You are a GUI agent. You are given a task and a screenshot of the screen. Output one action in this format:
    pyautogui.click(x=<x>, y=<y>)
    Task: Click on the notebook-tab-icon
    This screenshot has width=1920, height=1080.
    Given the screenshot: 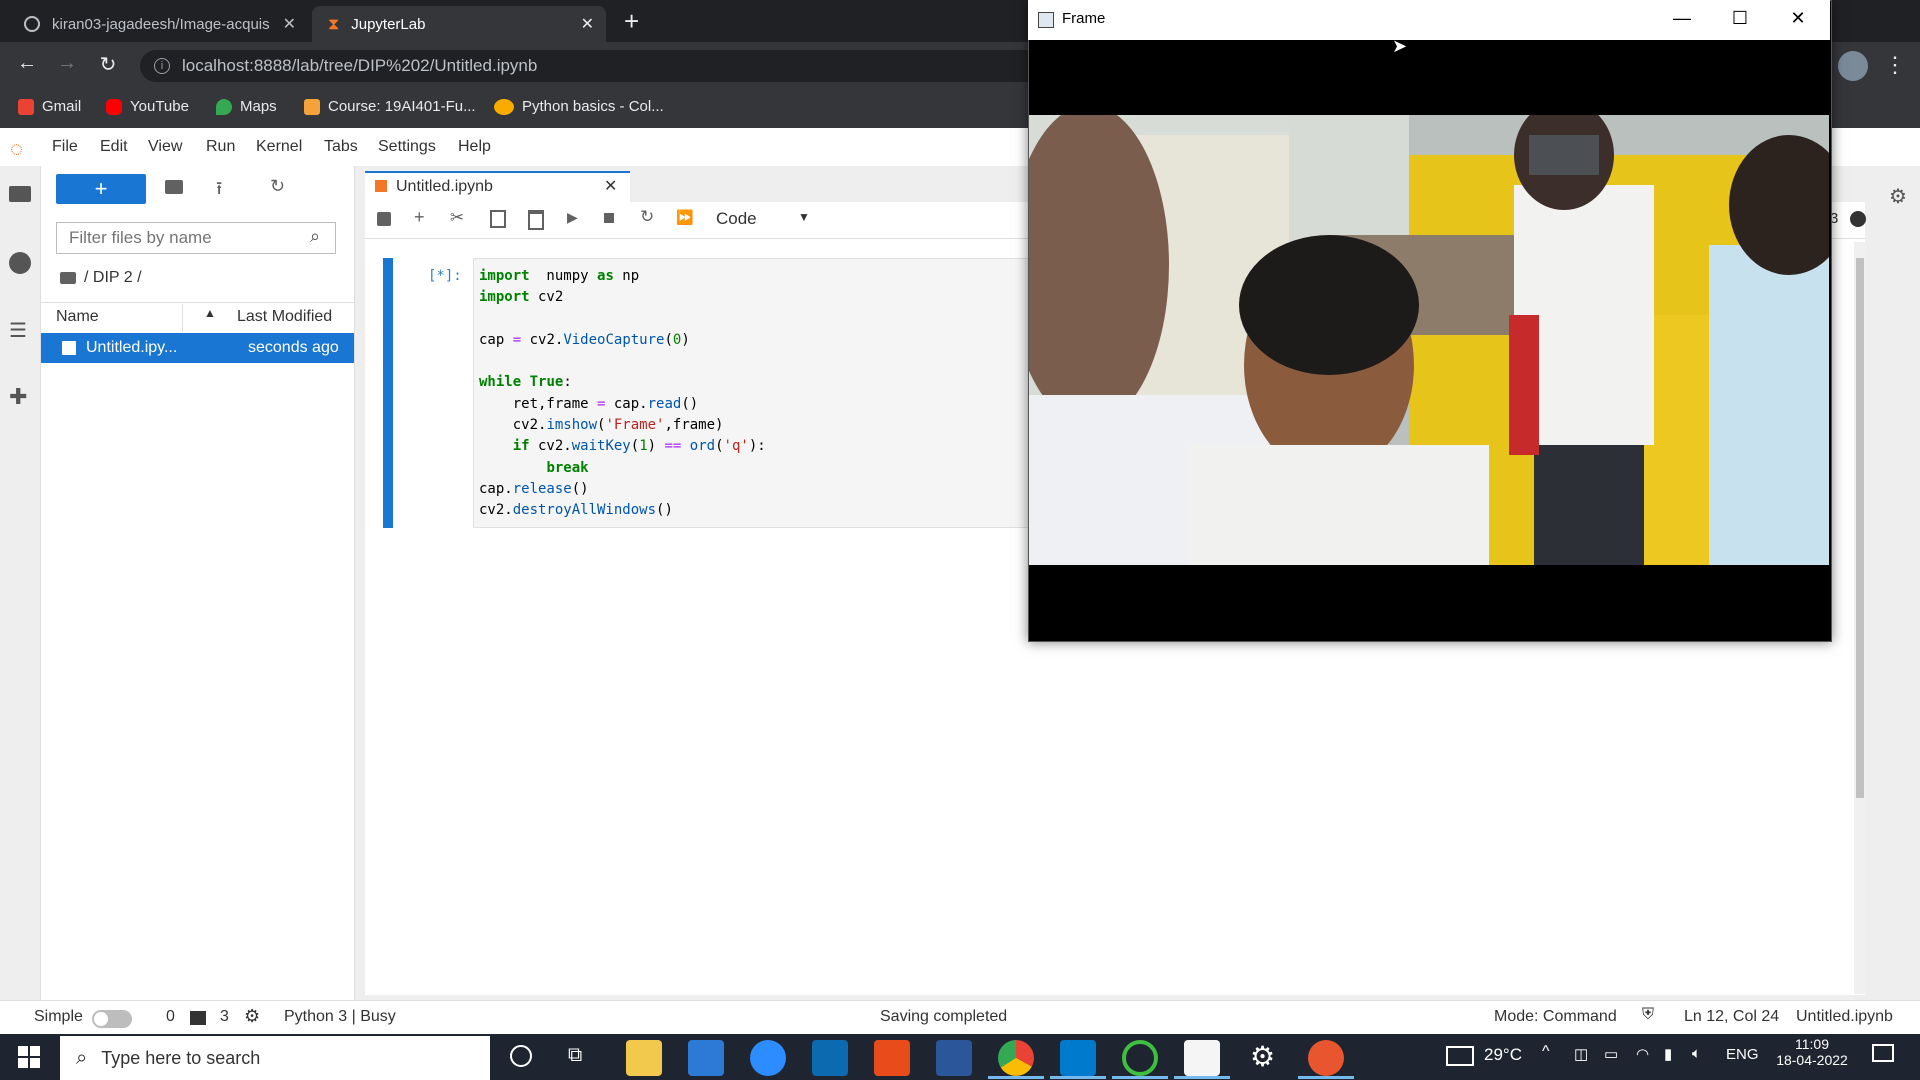 What is the action you would take?
    pyautogui.click(x=381, y=186)
    